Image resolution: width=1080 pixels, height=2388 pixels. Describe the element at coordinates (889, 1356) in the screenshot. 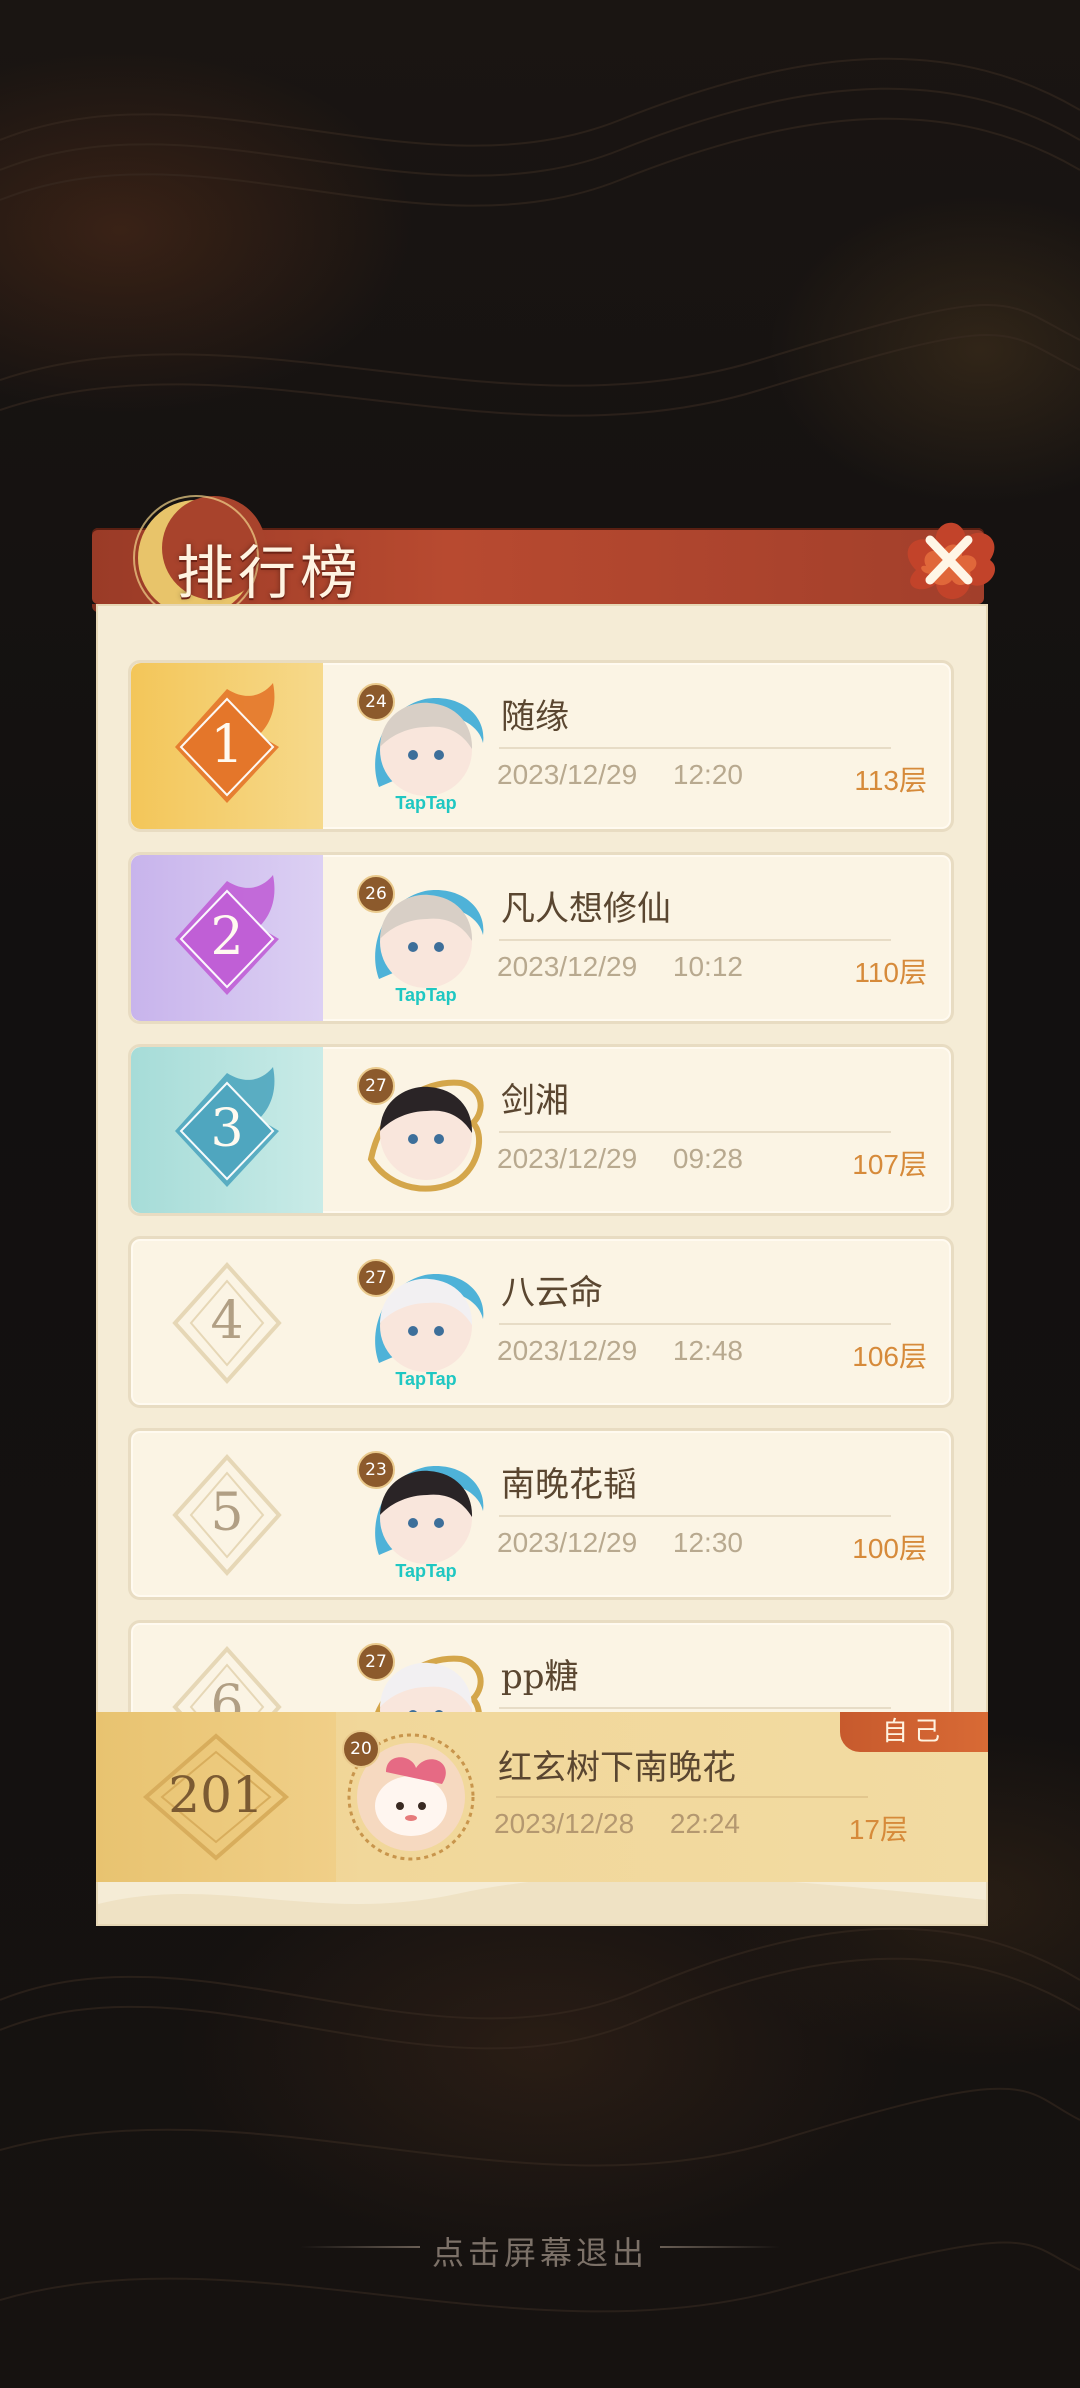

I see `floor-count: 106层` at that location.